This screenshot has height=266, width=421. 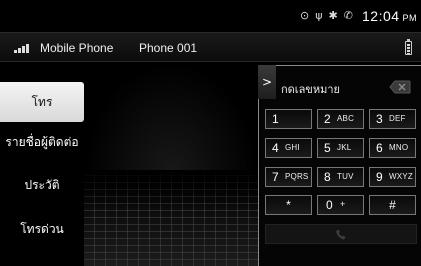 What do you see at coordinates (171, 190) in the screenshot?
I see `background-fade` at bounding box center [171, 190].